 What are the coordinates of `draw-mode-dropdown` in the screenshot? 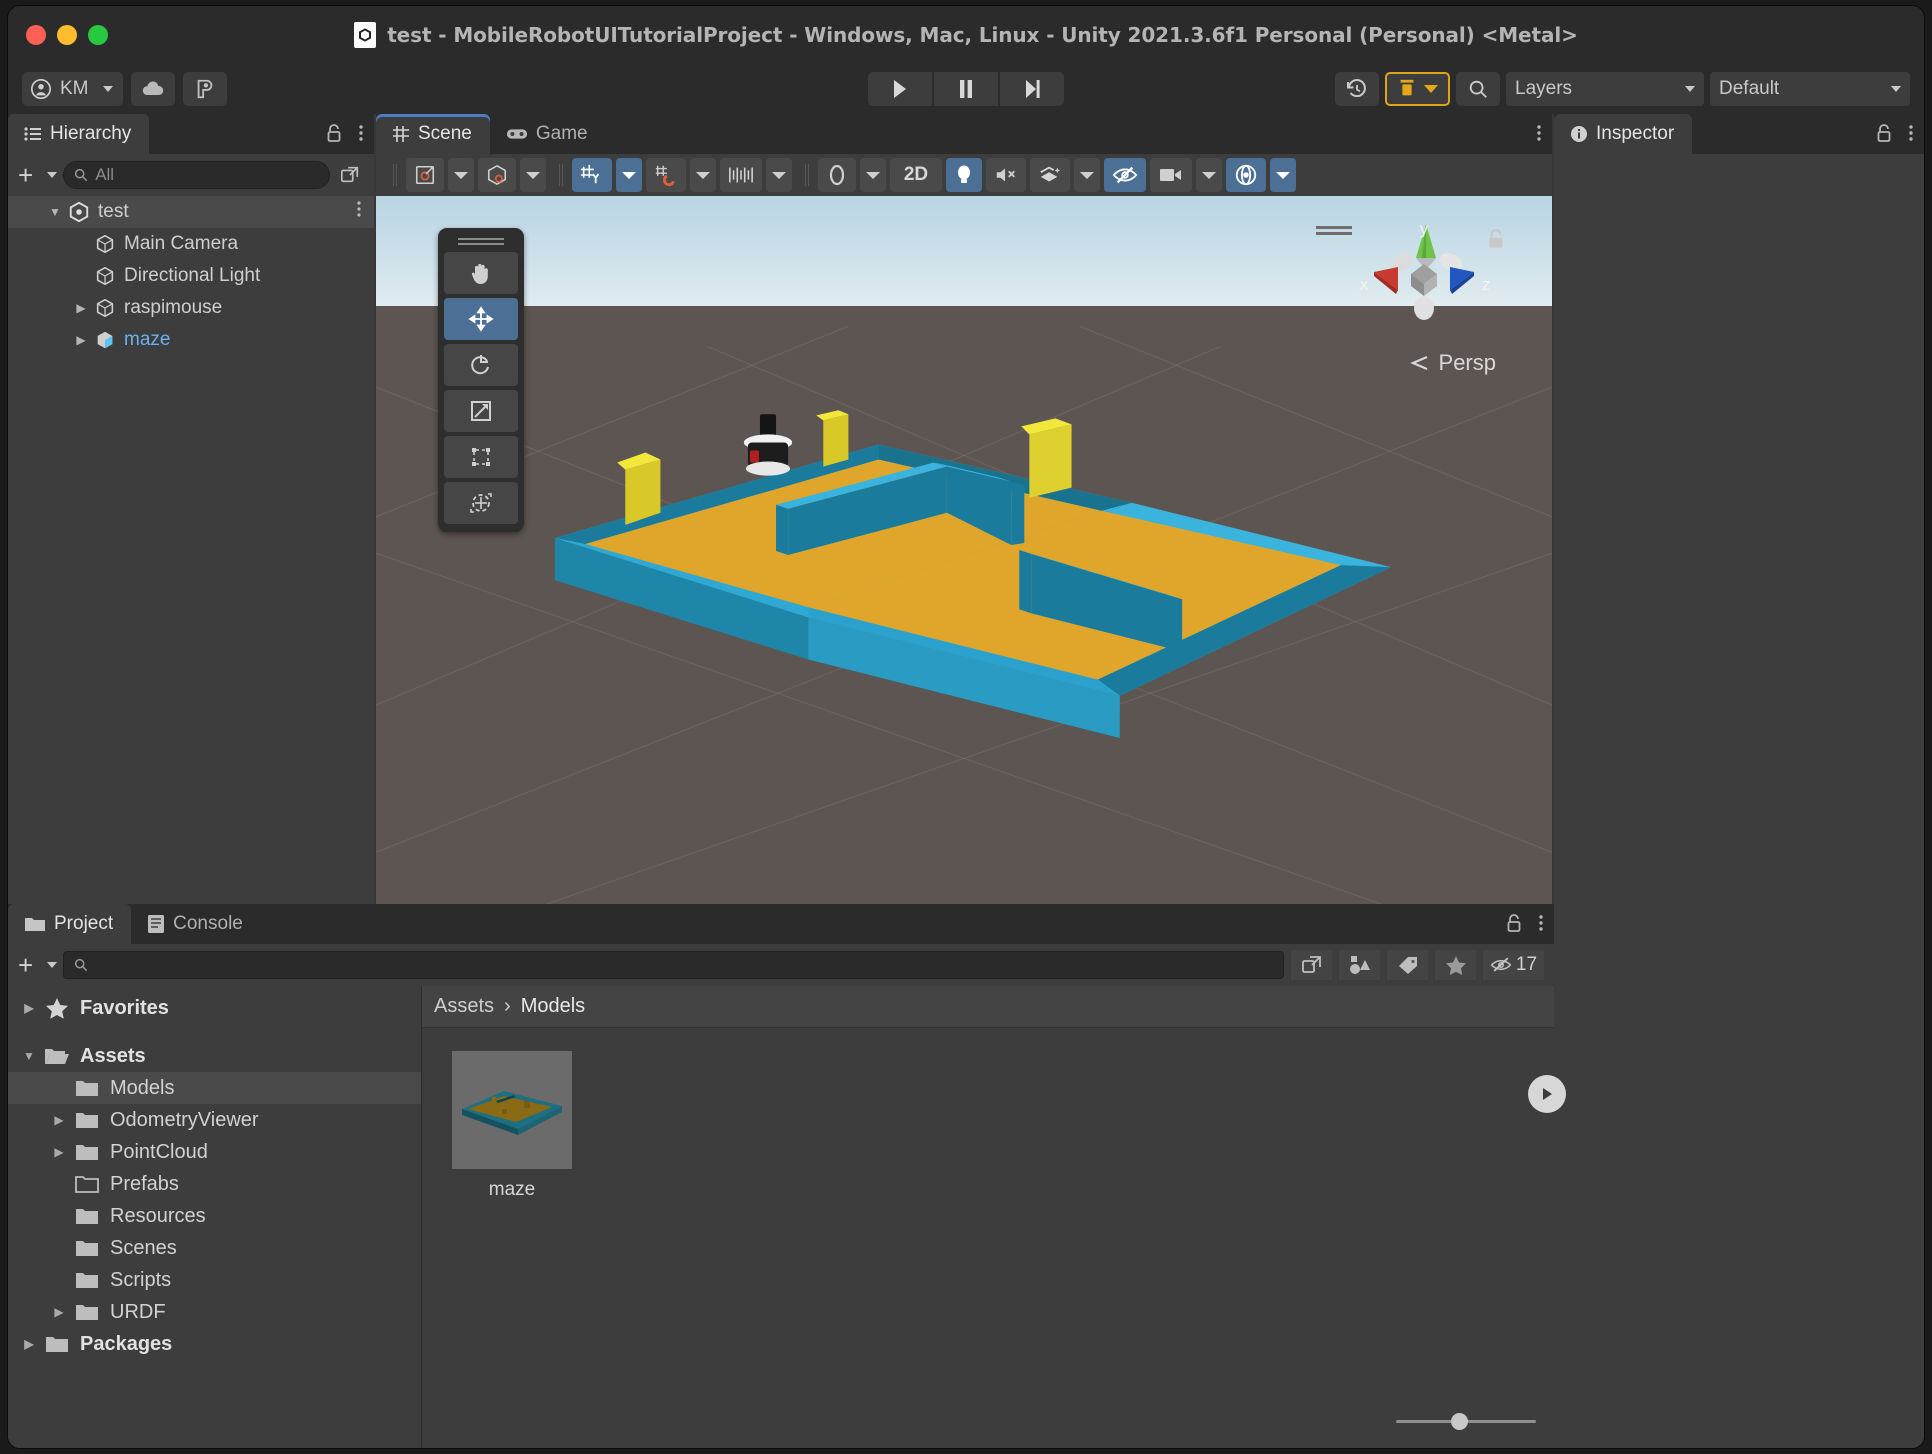 It's located at (461, 175).